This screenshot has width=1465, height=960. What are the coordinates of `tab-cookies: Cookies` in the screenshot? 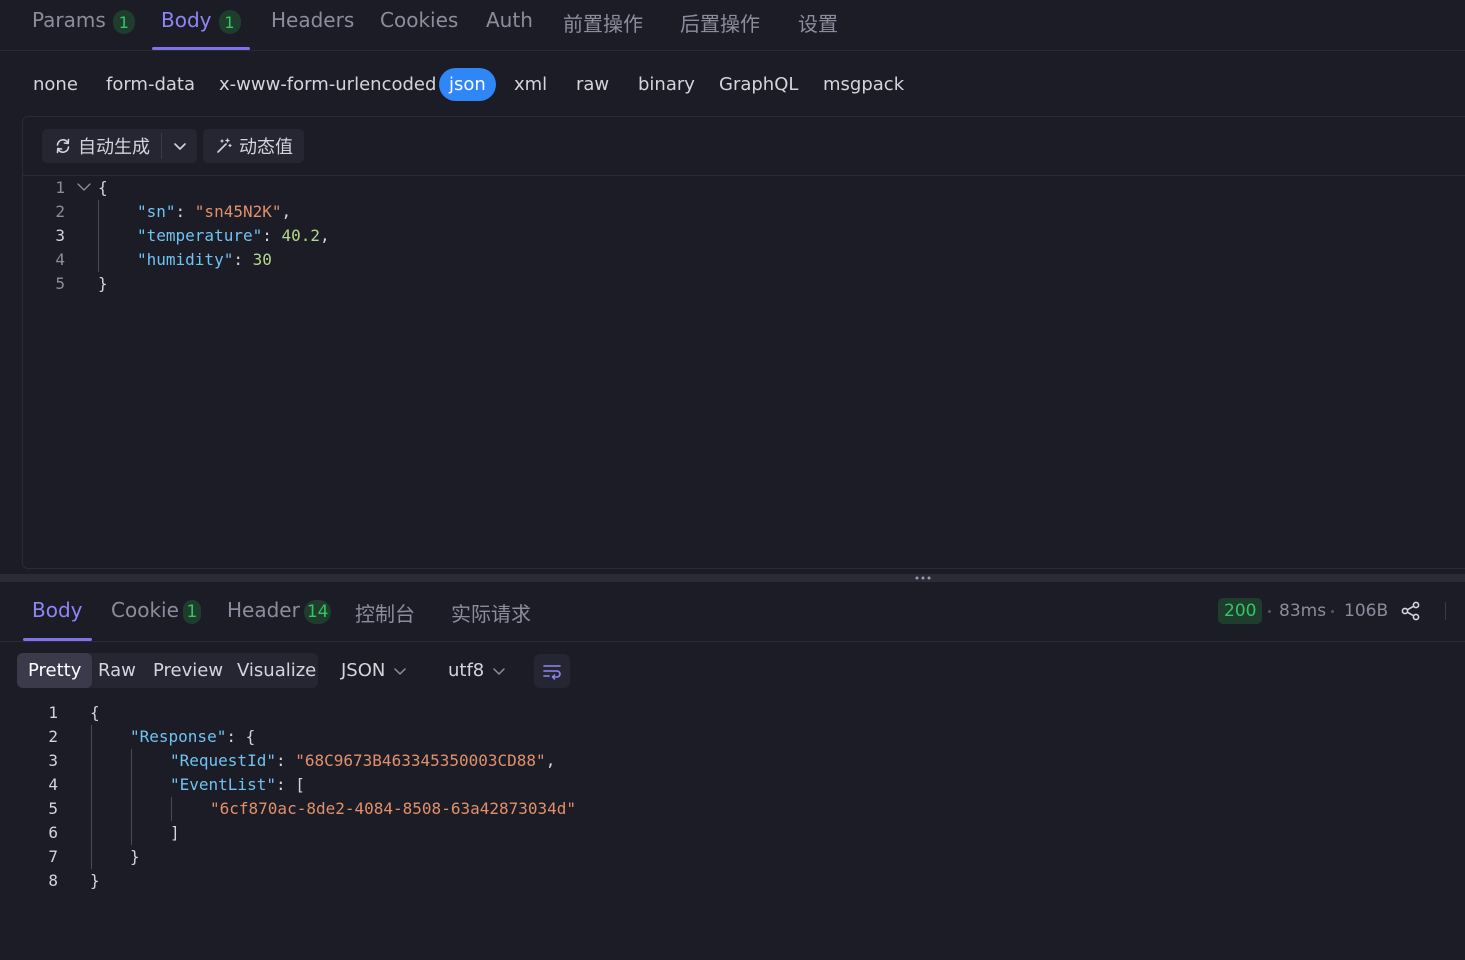 It's located at (419, 29).